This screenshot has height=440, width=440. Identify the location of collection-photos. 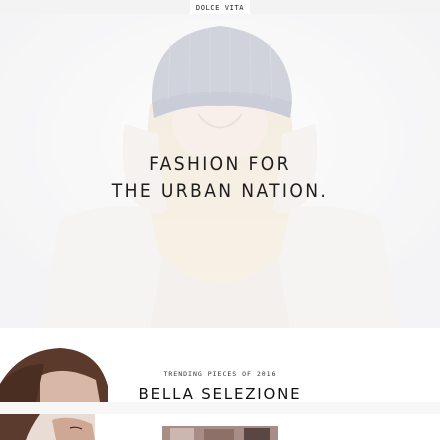
(139, 394).